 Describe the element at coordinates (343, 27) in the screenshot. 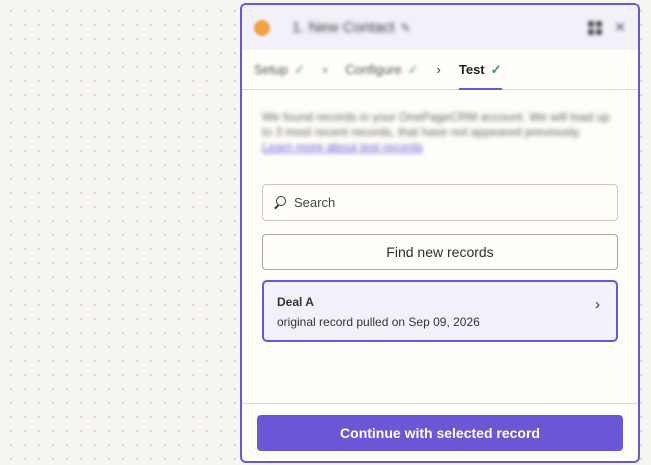

I see `step-title: 1. New Contact` at that location.